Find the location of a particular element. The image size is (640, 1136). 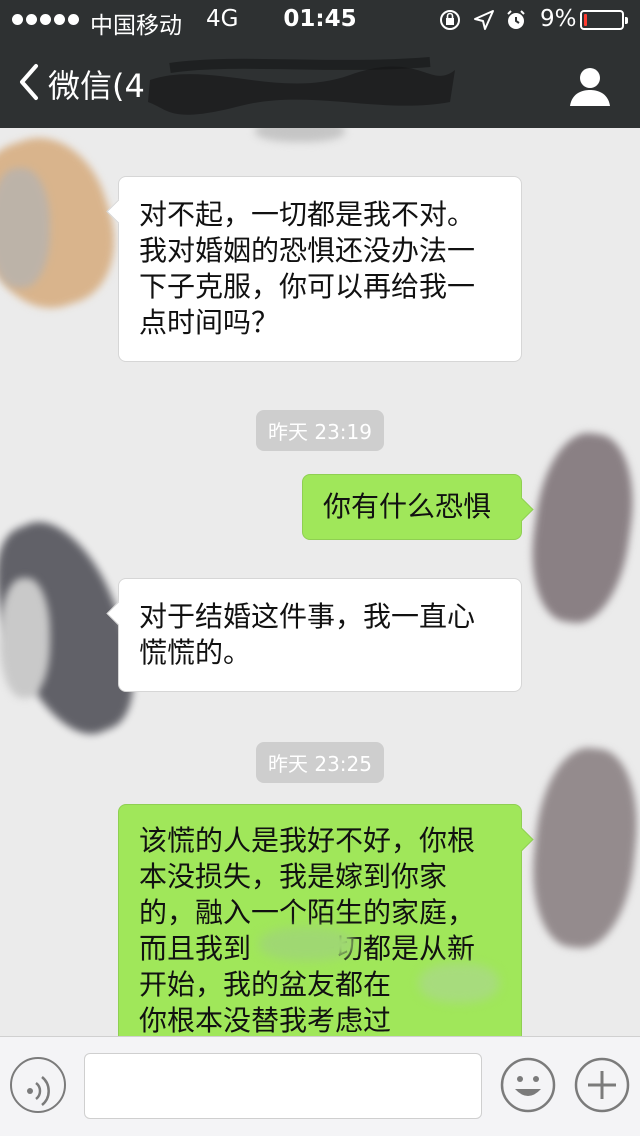

timestamp: 昨天 23:19 is located at coordinates (320, 430).